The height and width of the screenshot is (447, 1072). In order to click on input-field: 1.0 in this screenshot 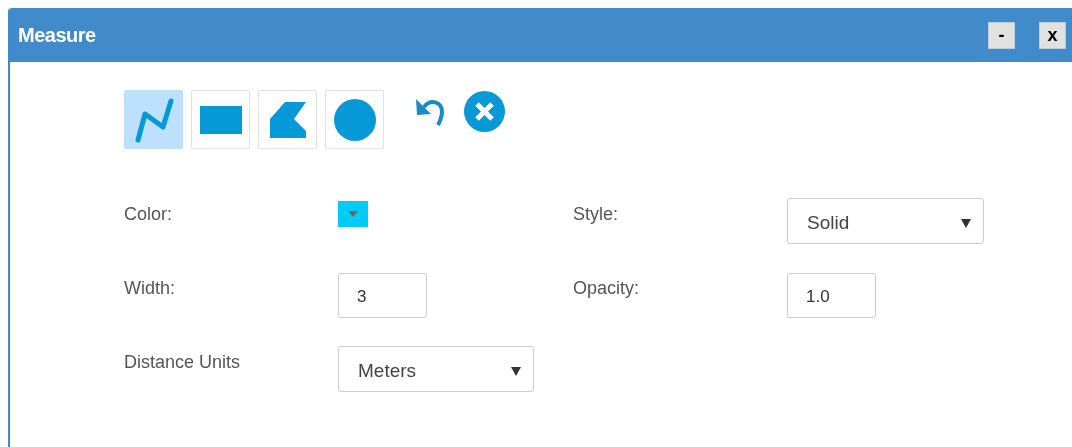, I will do `click(831, 295)`.